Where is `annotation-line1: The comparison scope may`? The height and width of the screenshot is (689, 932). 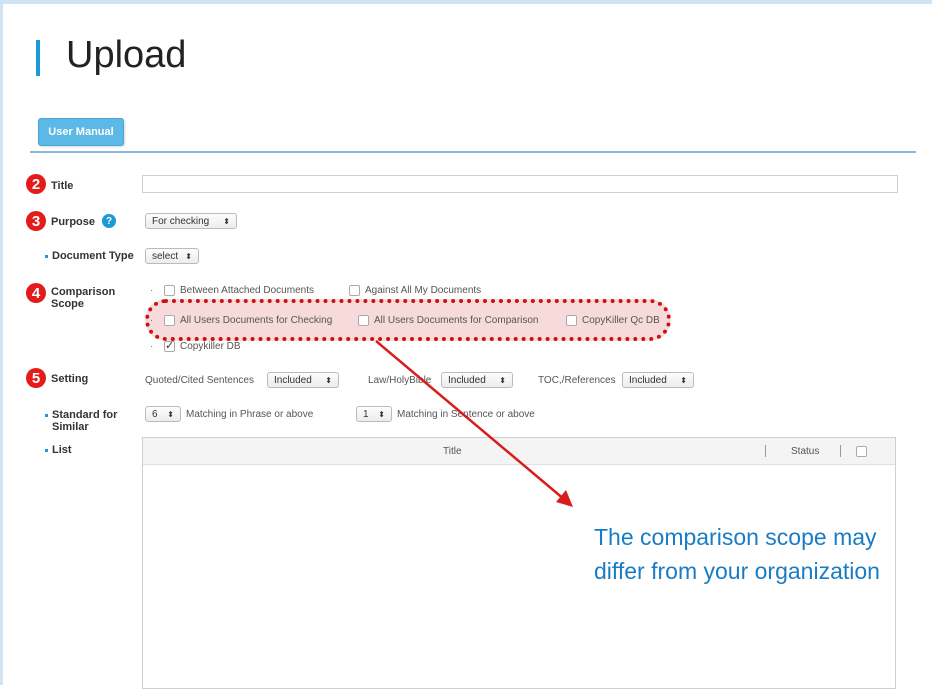 annotation-line1: The comparison scope may is located at coordinates (735, 537).